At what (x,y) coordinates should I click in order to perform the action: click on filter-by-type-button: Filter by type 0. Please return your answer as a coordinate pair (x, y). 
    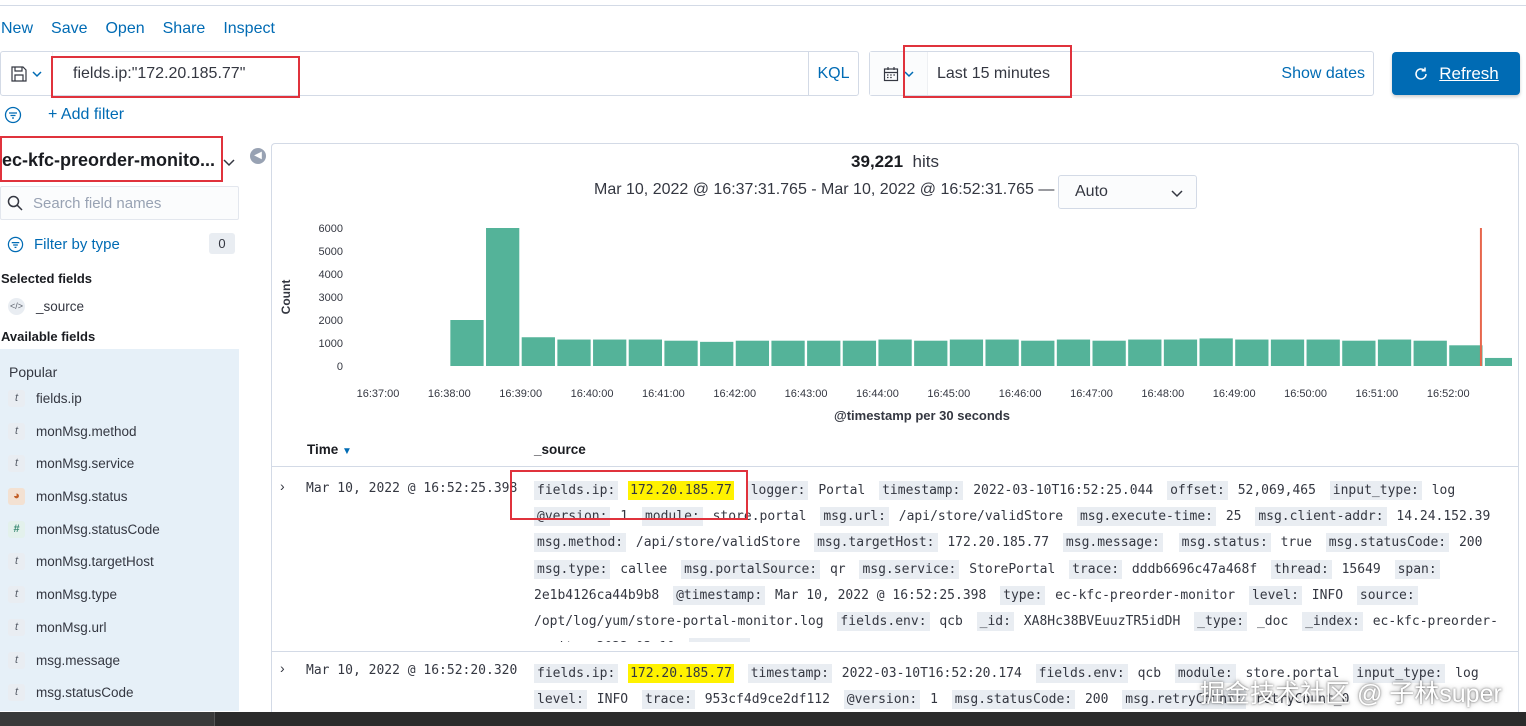
    Looking at the image, I should click on (121, 244).